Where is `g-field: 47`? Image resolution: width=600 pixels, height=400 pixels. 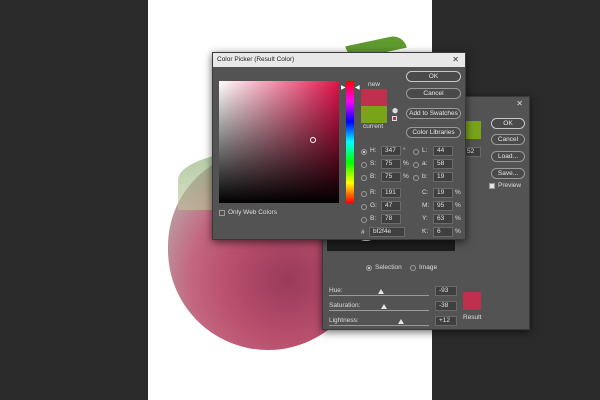 g-field: 47 is located at coordinates (391, 206).